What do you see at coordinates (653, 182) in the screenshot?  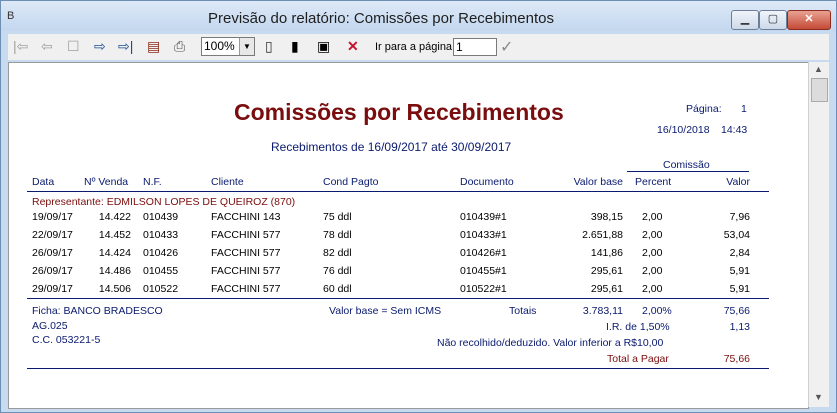 I see `col-percent: Percent` at bounding box center [653, 182].